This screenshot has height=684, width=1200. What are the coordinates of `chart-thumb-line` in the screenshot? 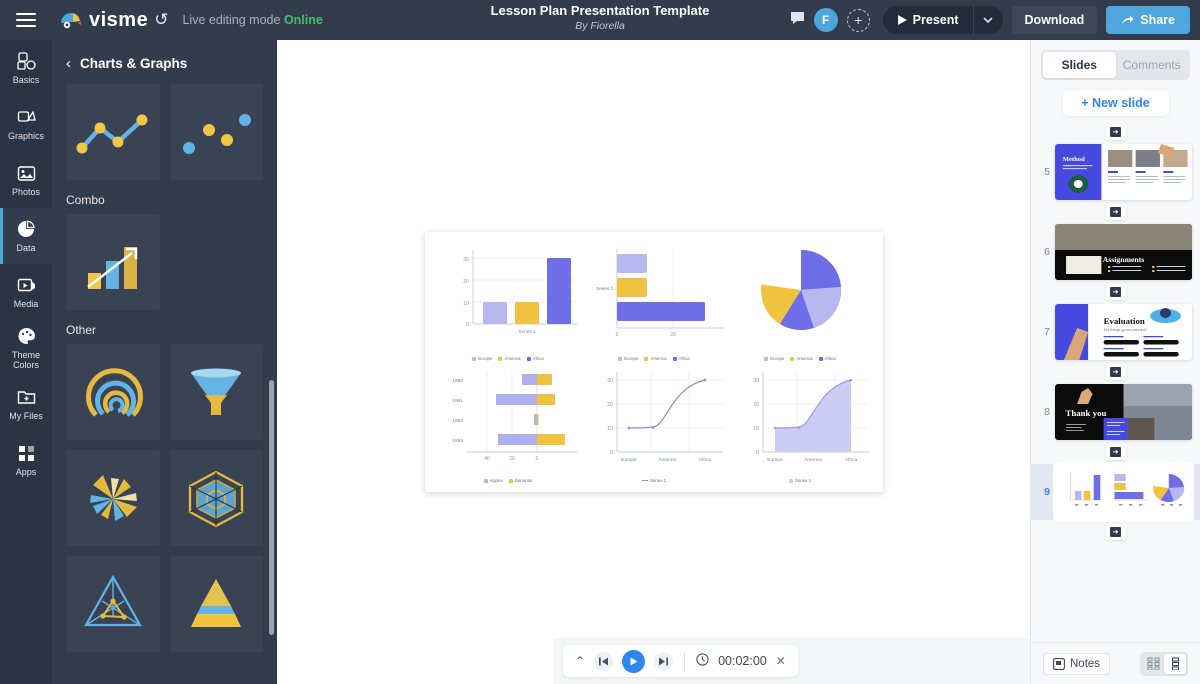 It's located at (113, 132).